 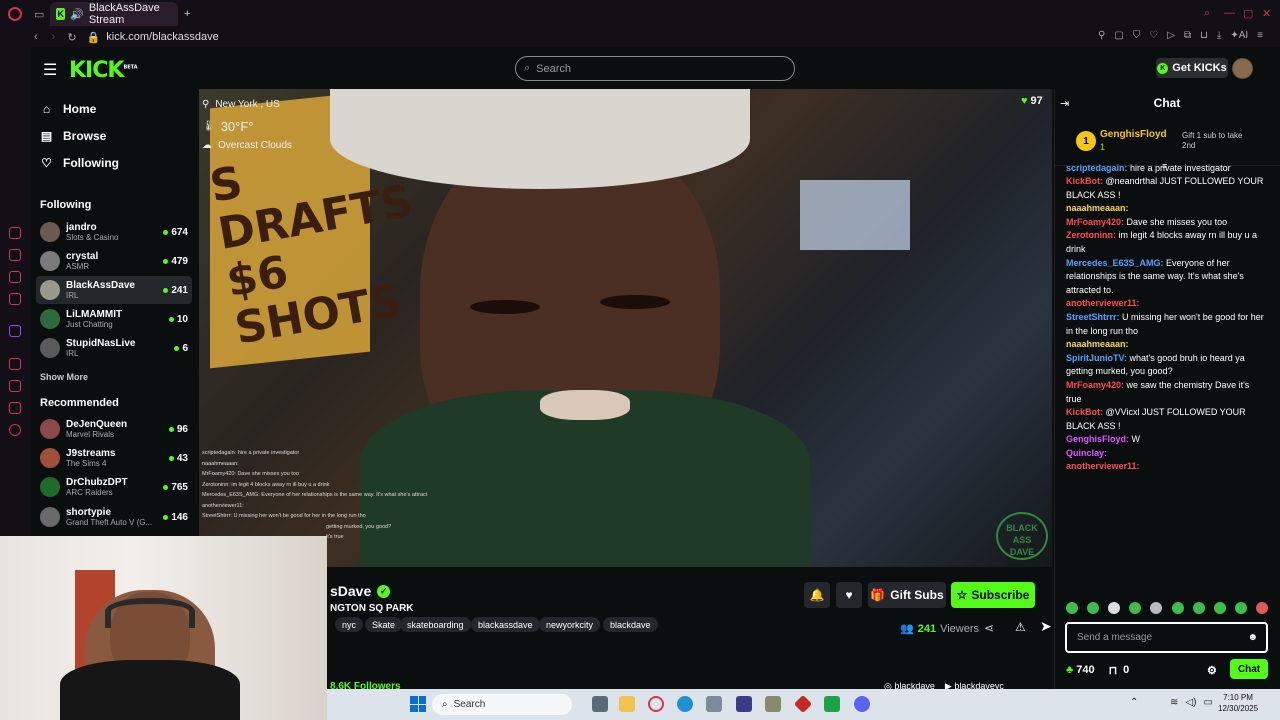 I want to click on subscribe-button: ☆ Subscribe, so click(x=993, y=595).